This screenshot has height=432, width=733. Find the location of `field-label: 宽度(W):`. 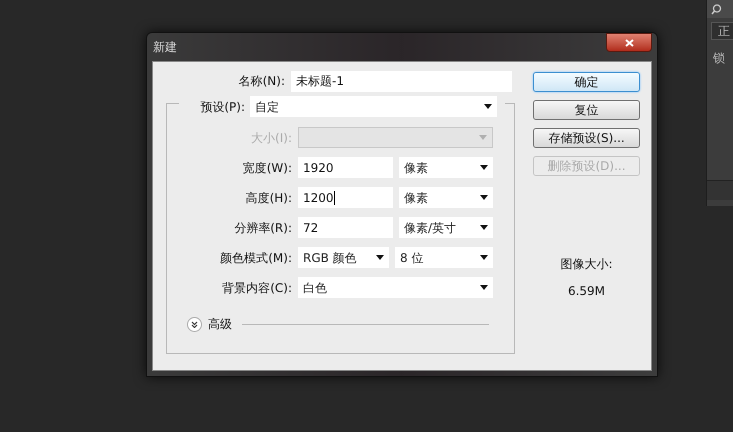

field-label: 宽度(W): is located at coordinates (267, 168).